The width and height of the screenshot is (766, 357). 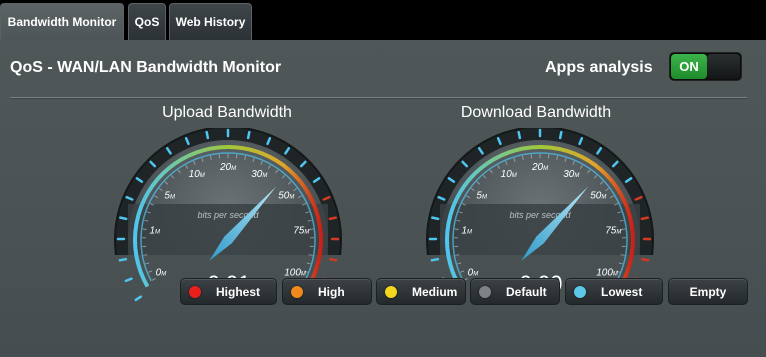 I want to click on gray-dot-icon, so click(x=485, y=291).